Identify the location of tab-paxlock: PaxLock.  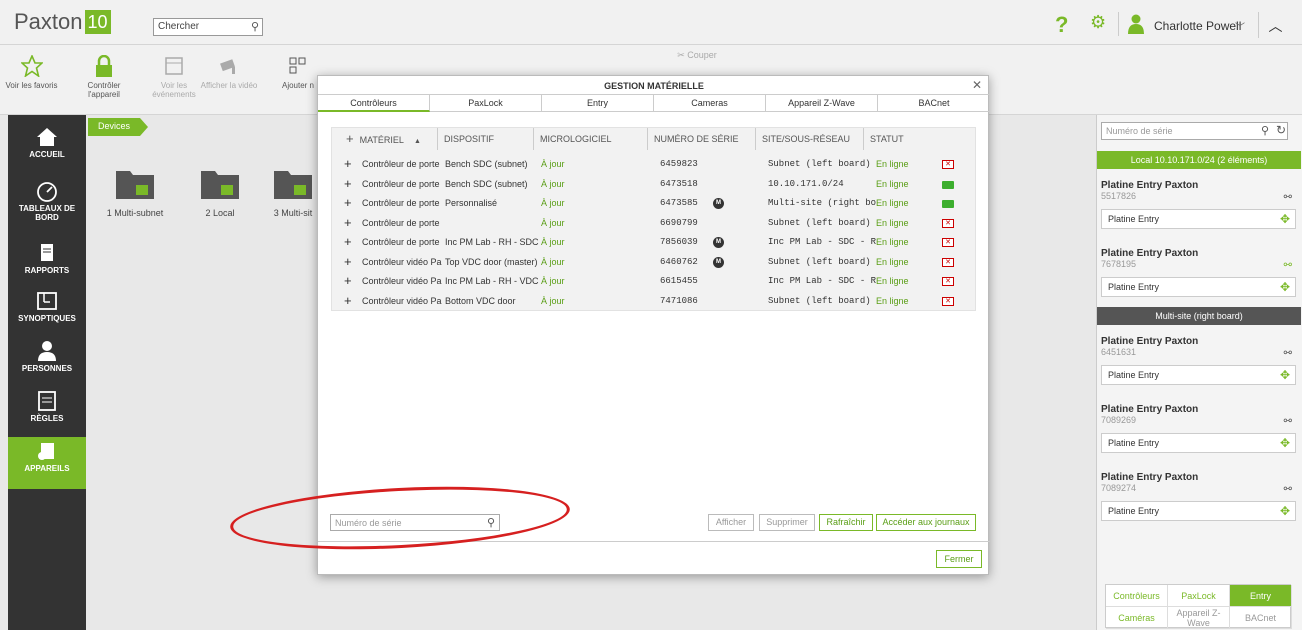
(486, 103).